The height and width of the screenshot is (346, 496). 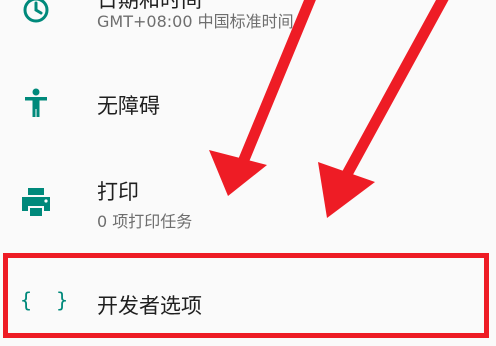 I want to click on clock-icon, so click(x=36, y=14).